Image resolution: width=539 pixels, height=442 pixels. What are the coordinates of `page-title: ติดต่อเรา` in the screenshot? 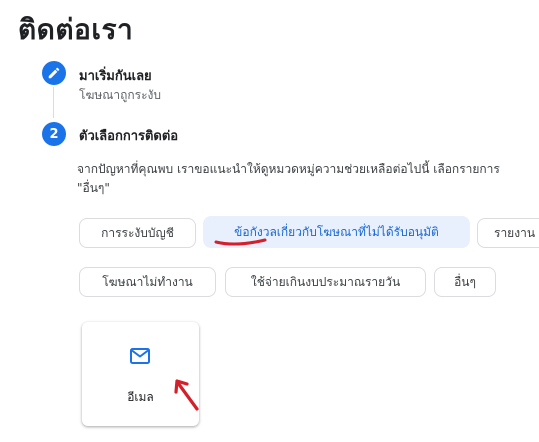 It's located at (76, 29).